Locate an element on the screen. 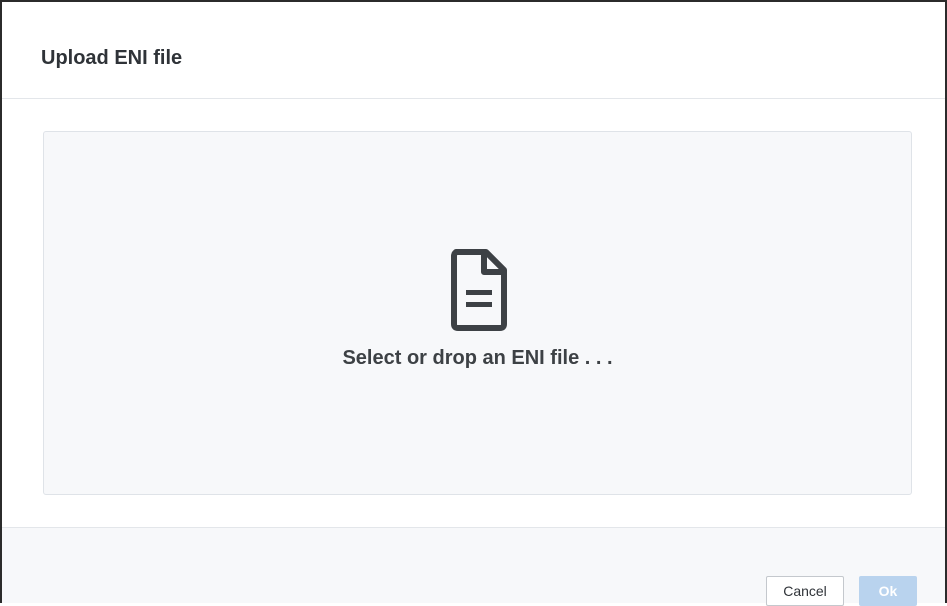  dialog-title: Upload ENI file is located at coordinates (112, 58).